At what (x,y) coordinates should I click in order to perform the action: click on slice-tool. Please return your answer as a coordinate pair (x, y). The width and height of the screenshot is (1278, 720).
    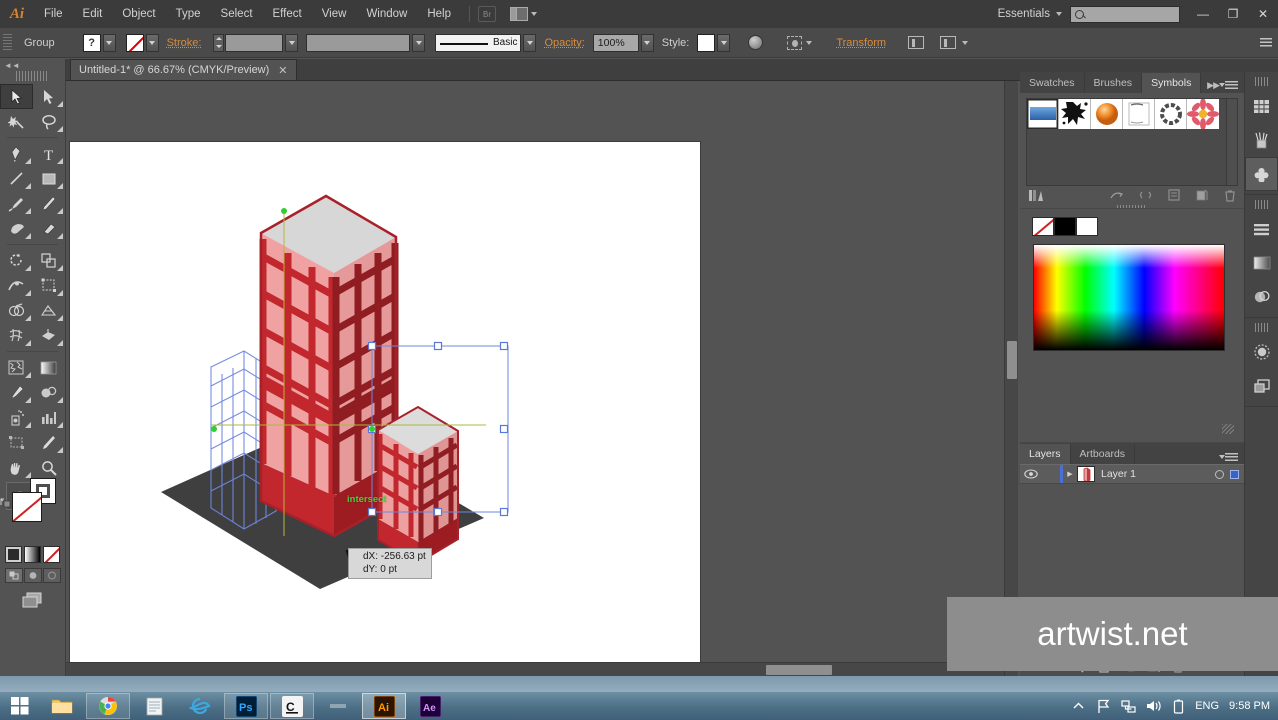
    Looking at the image, I should click on (49, 442).